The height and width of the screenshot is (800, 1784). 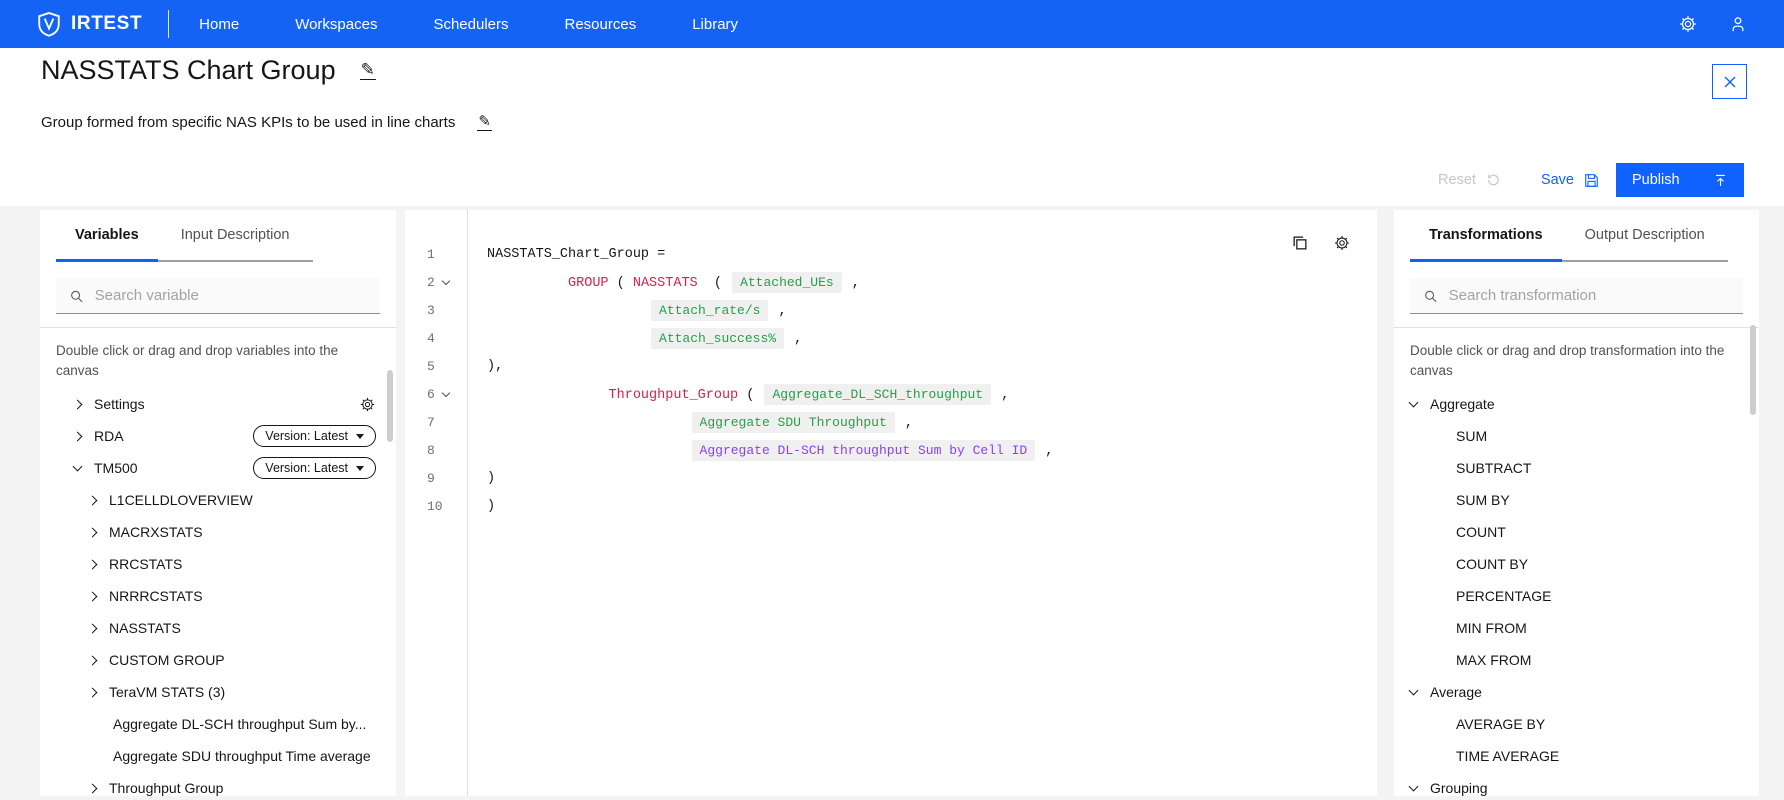 I want to click on tree-item-rda: RDA Version: Latest, so click(x=218, y=436).